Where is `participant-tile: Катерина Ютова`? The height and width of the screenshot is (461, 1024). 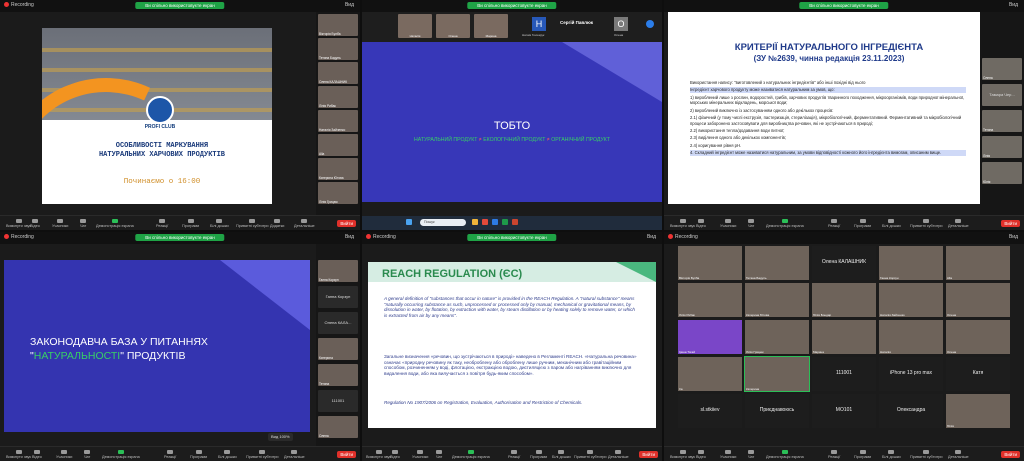 participant-tile: Катерина Ютова is located at coordinates (338, 169).